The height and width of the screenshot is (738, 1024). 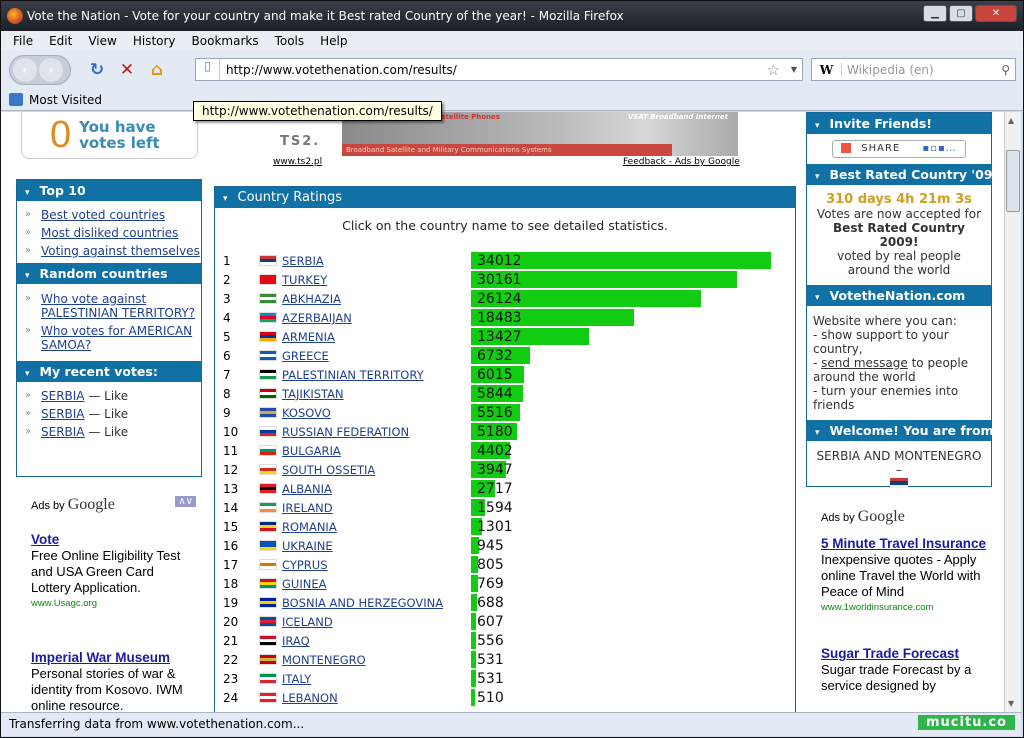 What do you see at coordinates (681, 162) in the screenshot?
I see `feedback-ads-link: Feedback - Ads by Google` at bounding box center [681, 162].